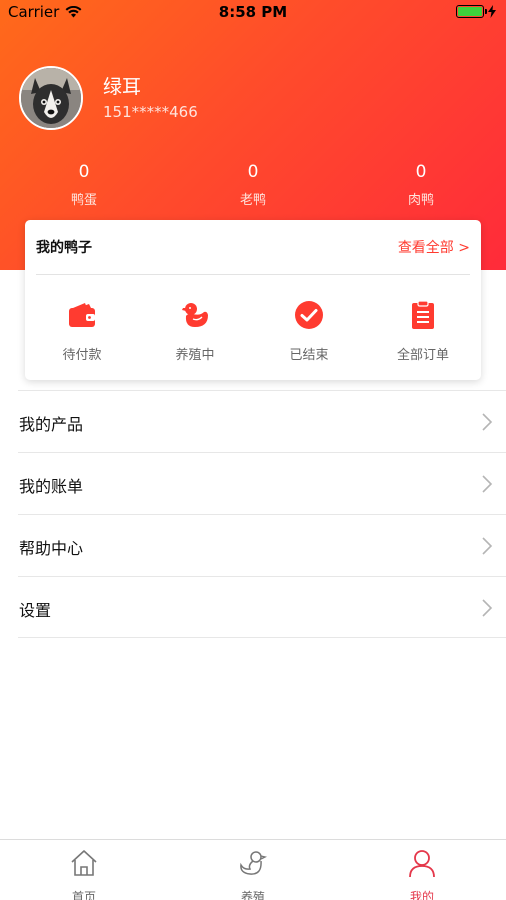  What do you see at coordinates (252, 200) in the screenshot?
I see `stat-label: 老鸭` at bounding box center [252, 200].